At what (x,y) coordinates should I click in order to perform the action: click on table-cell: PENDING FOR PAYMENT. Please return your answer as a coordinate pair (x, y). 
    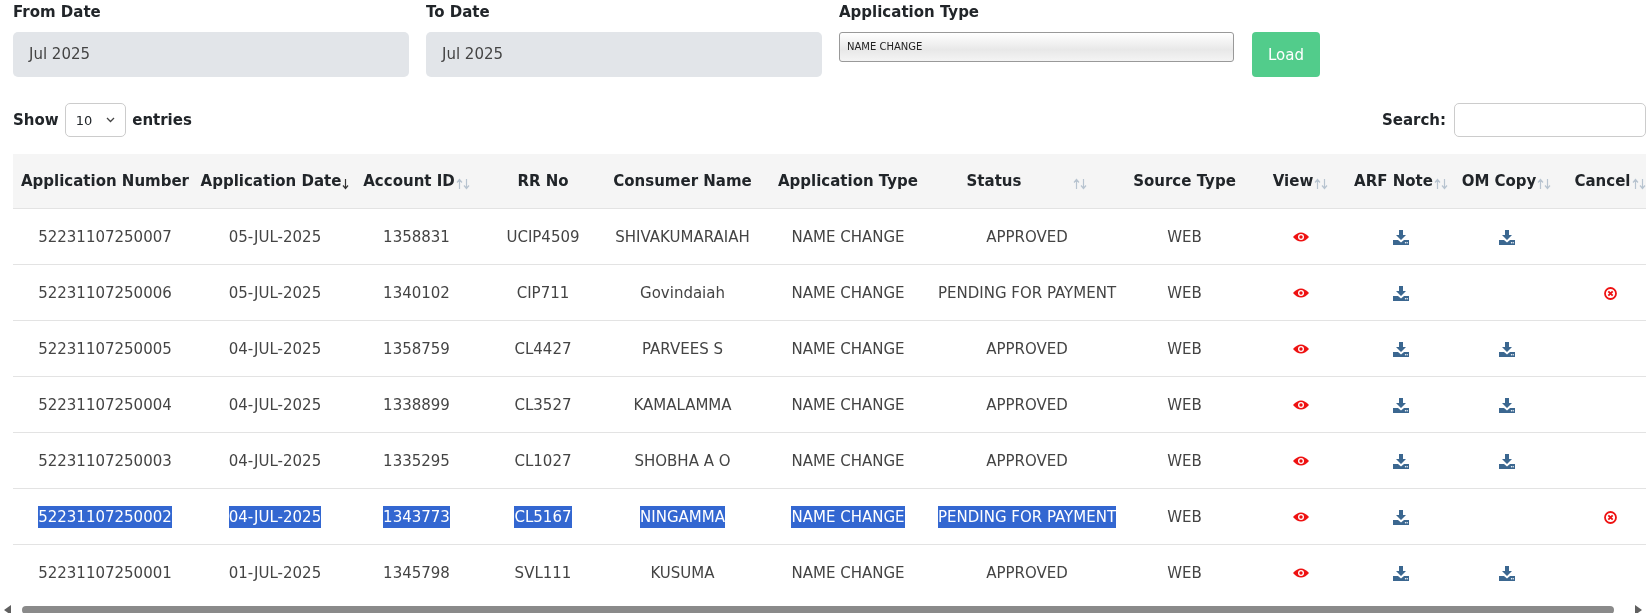
    Looking at the image, I should click on (1027, 516).